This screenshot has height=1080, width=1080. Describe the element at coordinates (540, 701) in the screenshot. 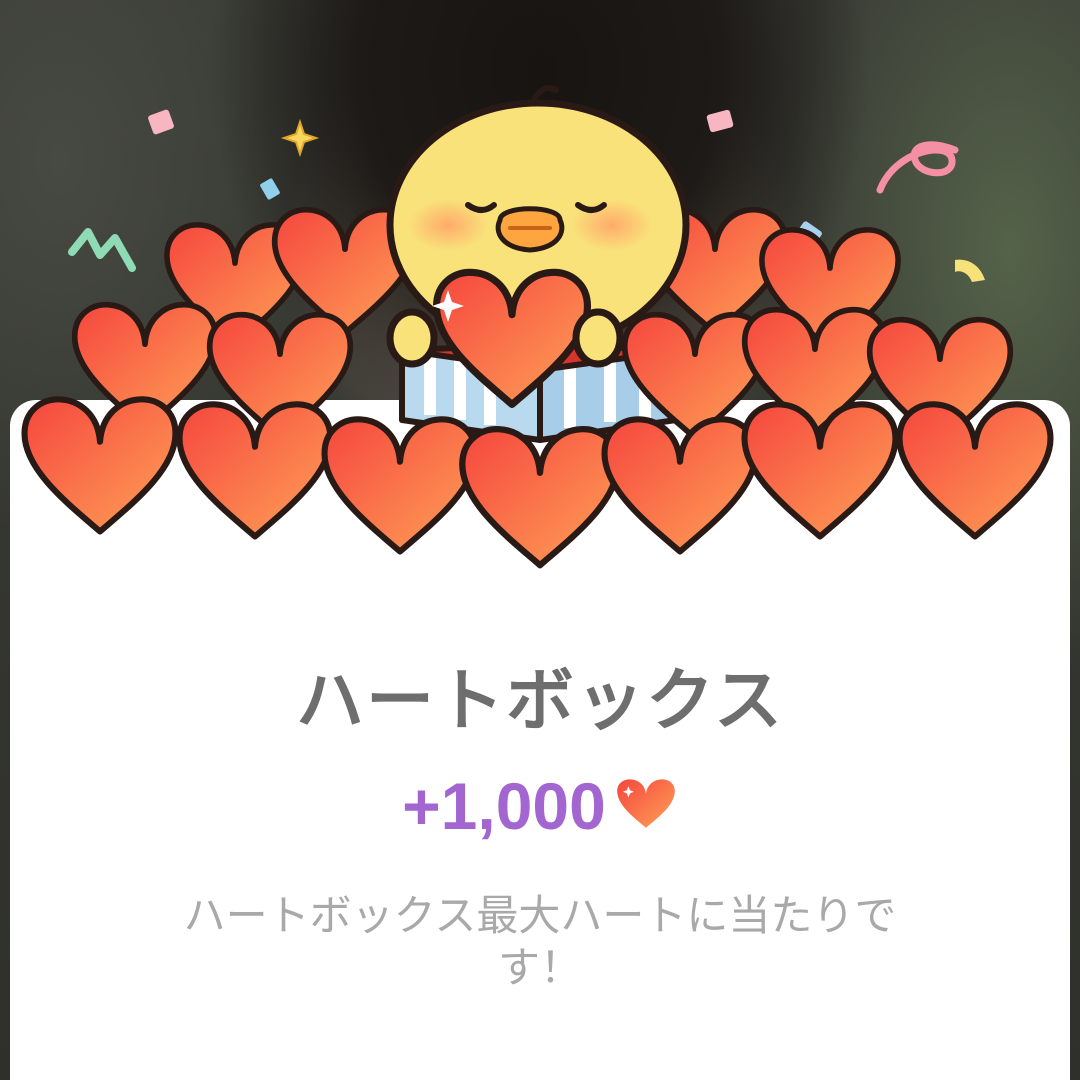

I see `dialog-title: ハートボックス` at that location.